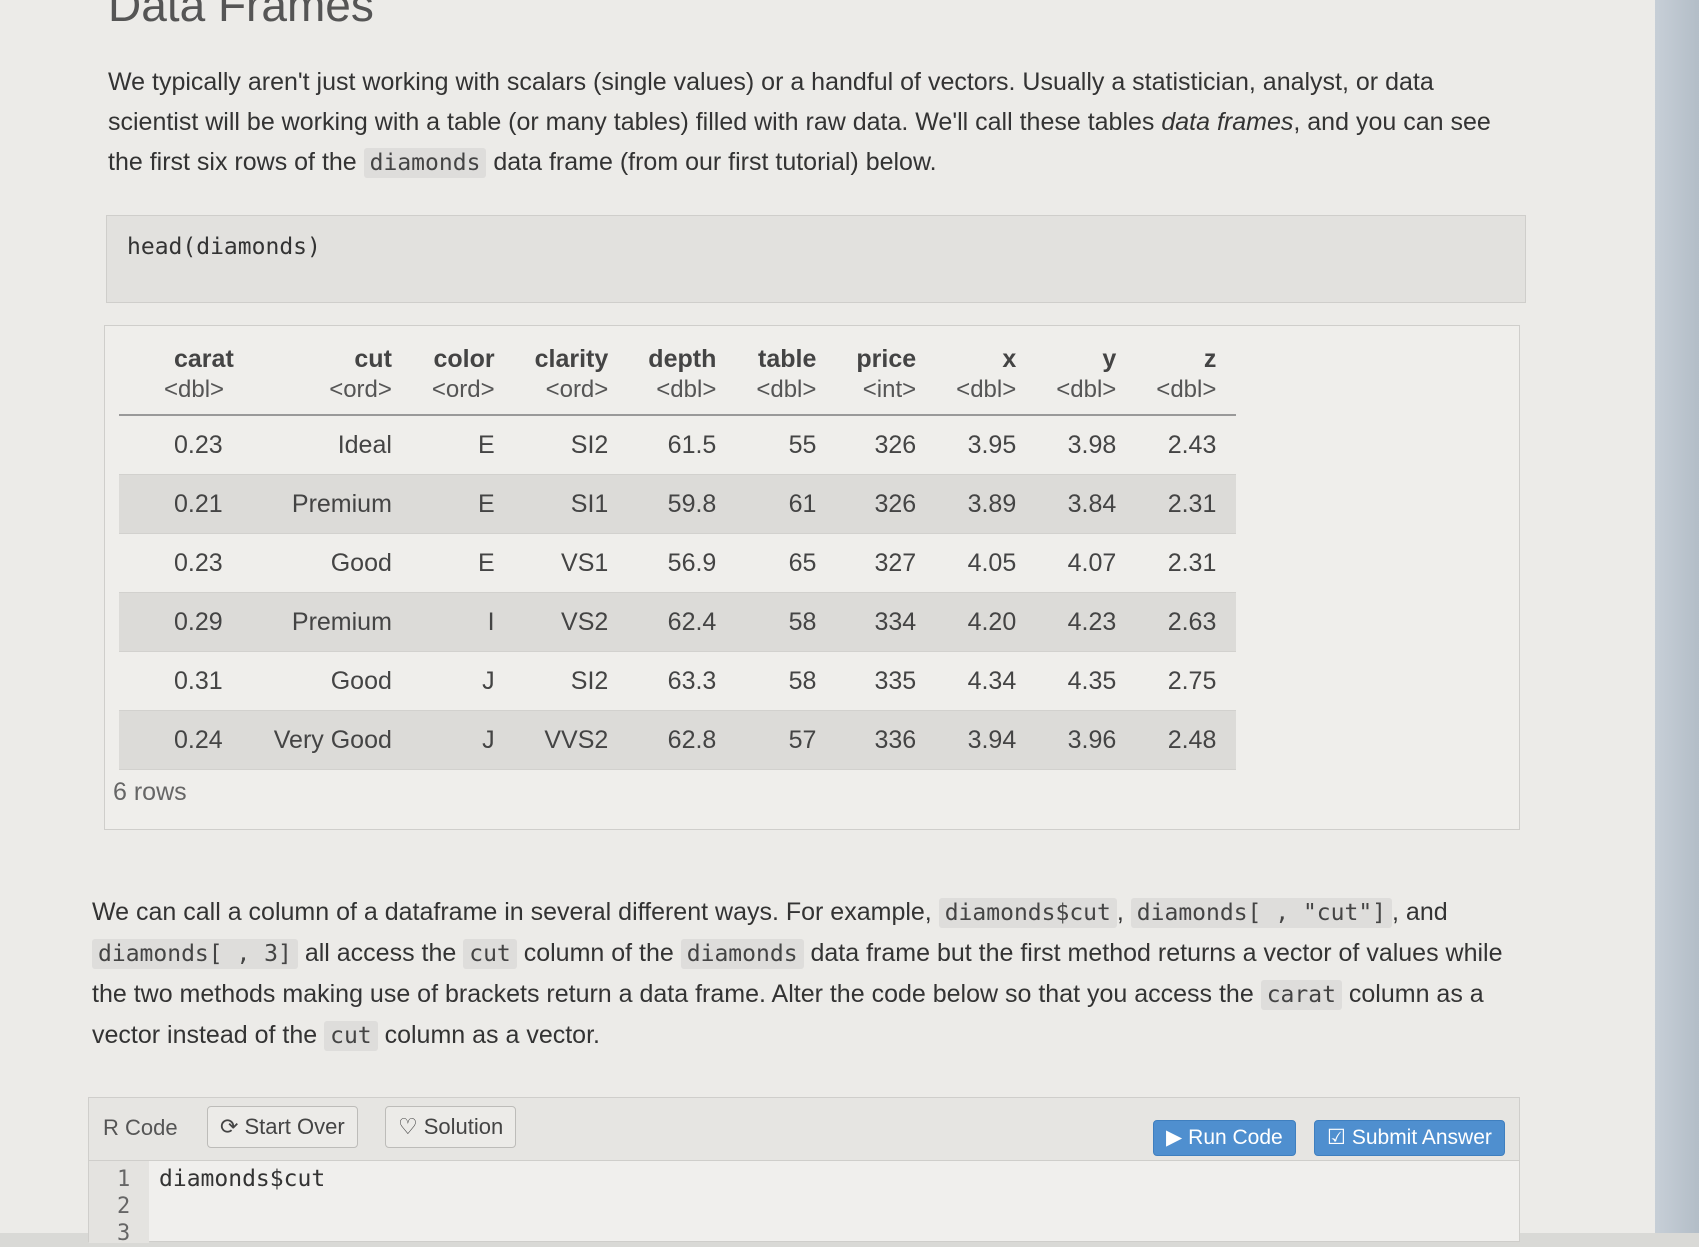 The height and width of the screenshot is (1247, 1699). What do you see at coordinates (598, 953) in the screenshot?
I see `explanation-text: column of the` at bounding box center [598, 953].